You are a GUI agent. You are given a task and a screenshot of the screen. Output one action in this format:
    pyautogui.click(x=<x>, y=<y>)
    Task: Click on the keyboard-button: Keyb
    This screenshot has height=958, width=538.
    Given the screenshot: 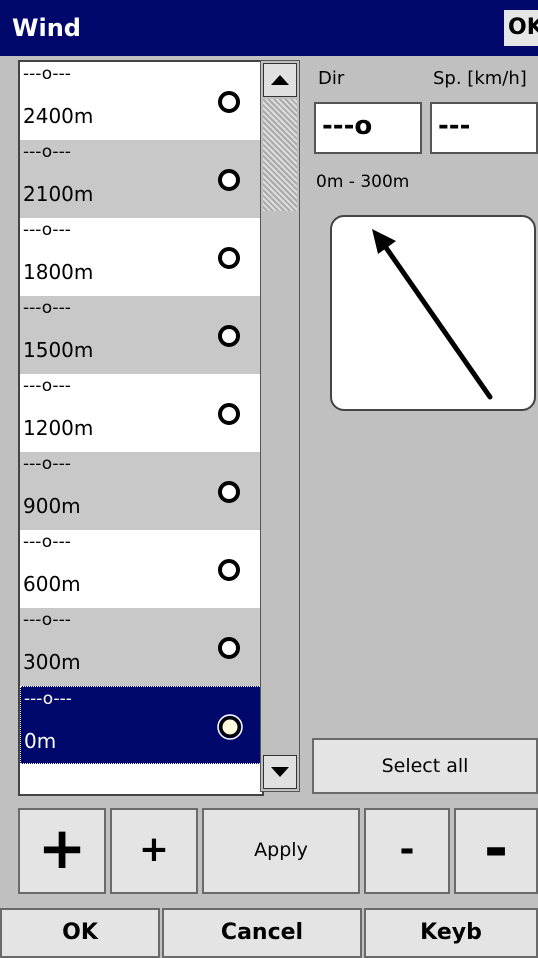 What is the action you would take?
    pyautogui.click(x=451, y=933)
    